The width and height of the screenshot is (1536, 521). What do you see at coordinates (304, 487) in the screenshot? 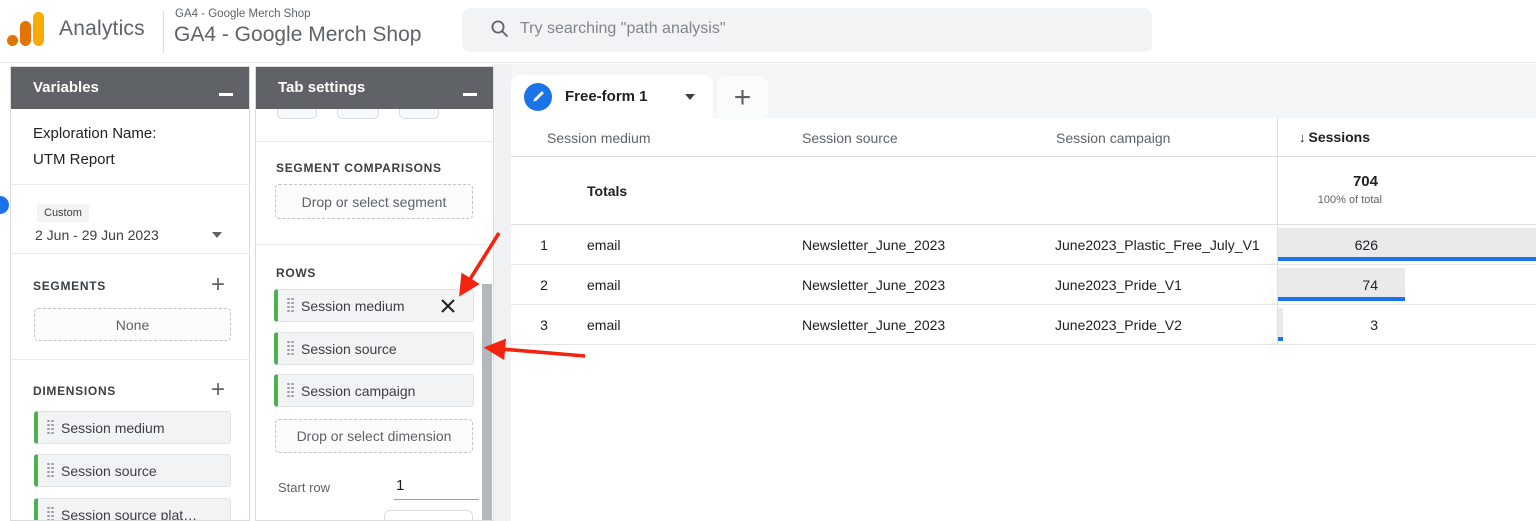
I see `start-row-label: Start row` at bounding box center [304, 487].